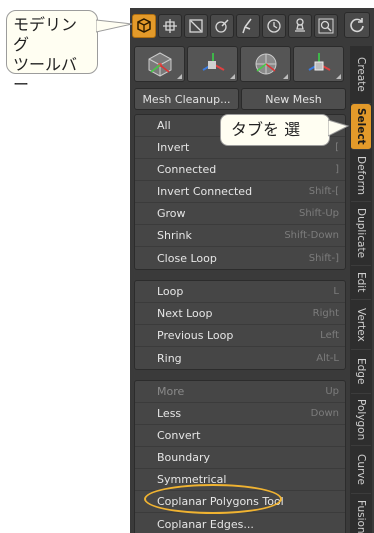 The height and width of the screenshot is (533, 374). I want to click on menu-item-shortcut: Up, so click(332, 391).